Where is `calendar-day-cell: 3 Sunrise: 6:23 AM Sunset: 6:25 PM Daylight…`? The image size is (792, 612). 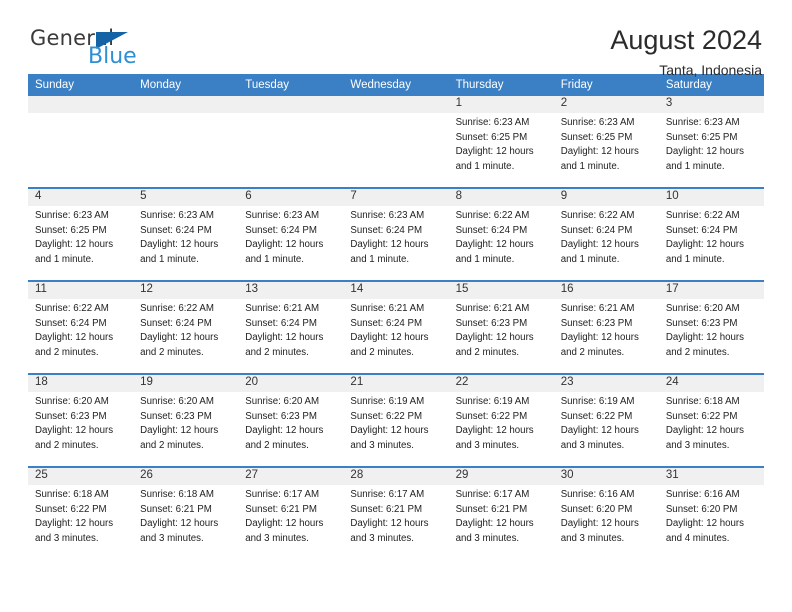 calendar-day-cell: 3 Sunrise: 6:23 AM Sunset: 6:25 PM Daylight… is located at coordinates (711, 142).